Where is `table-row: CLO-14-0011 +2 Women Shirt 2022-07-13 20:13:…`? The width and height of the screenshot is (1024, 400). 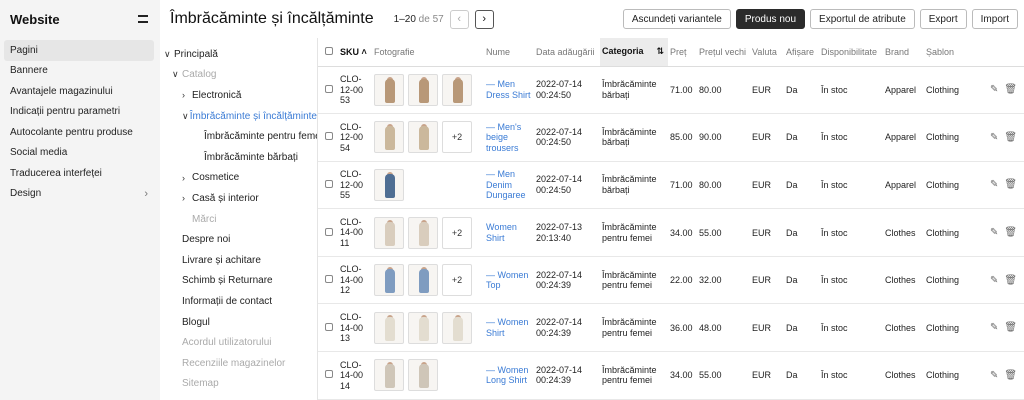 table-row: CLO-14-0011 +2 Women Shirt 2022-07-13 20:13:… is located at coordinates (671, 232).